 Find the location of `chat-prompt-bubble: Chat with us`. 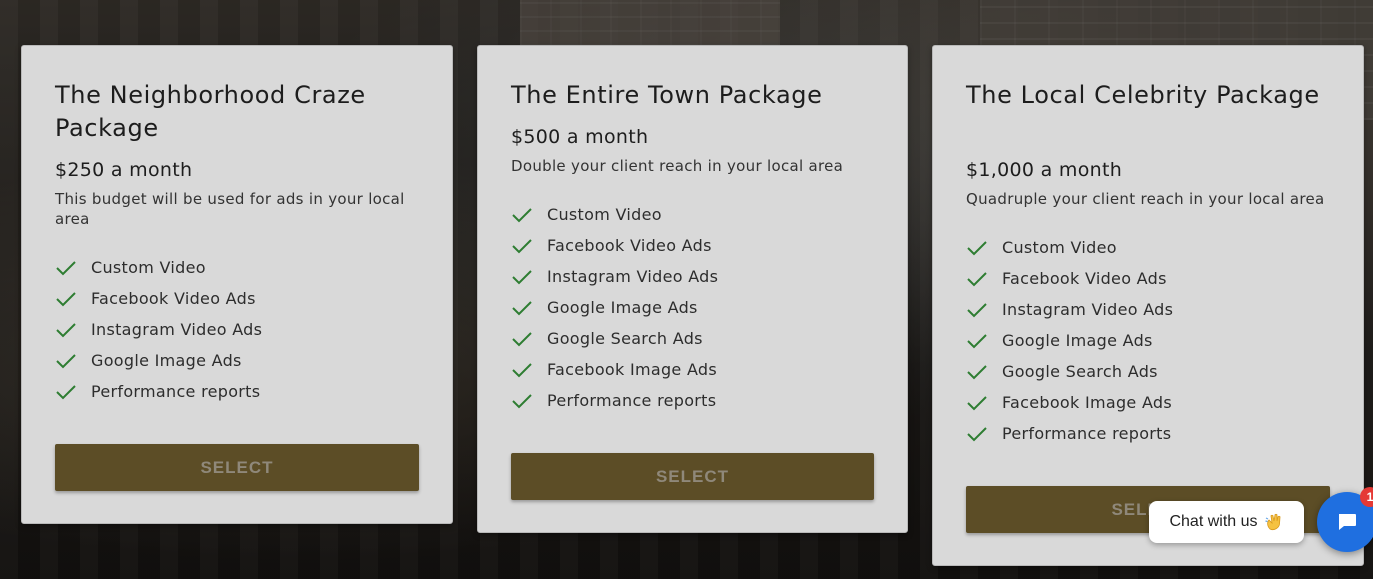

chat-prompt-bubble: Chat with us is located at coordinates (1226, 522).